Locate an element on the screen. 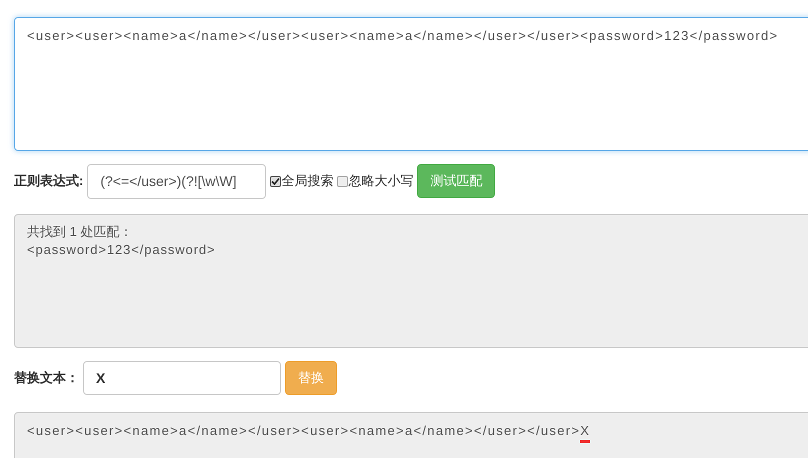  replace-label: 替换文本： is located at coordinates (46, 378).